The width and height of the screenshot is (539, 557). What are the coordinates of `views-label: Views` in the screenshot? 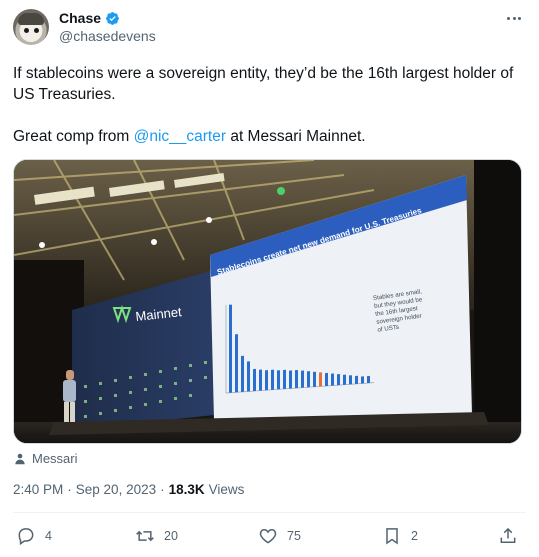 It's located at (226, 489).